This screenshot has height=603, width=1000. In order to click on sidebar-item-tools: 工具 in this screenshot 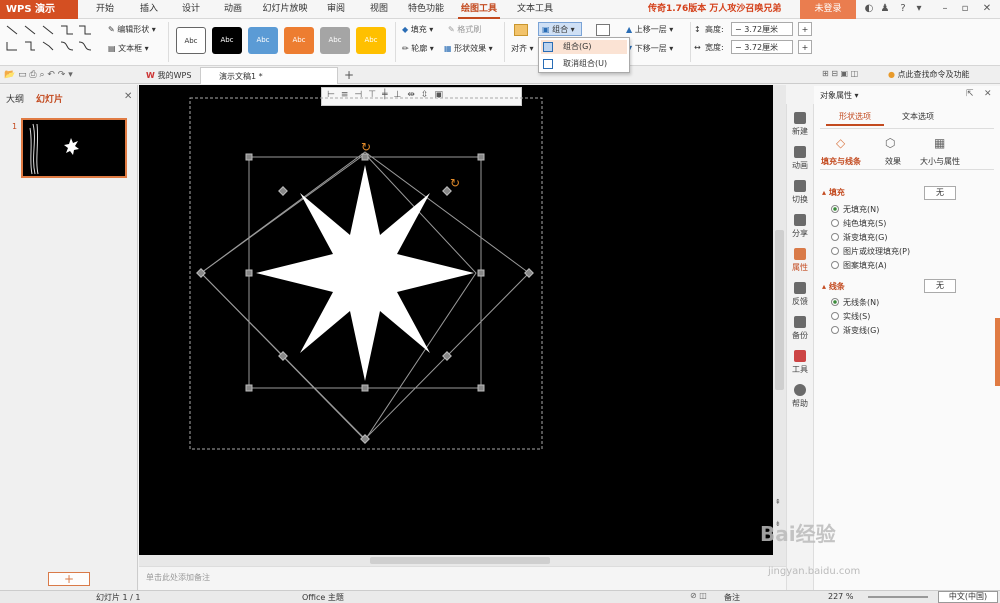, I will do `click(800, 362)`.